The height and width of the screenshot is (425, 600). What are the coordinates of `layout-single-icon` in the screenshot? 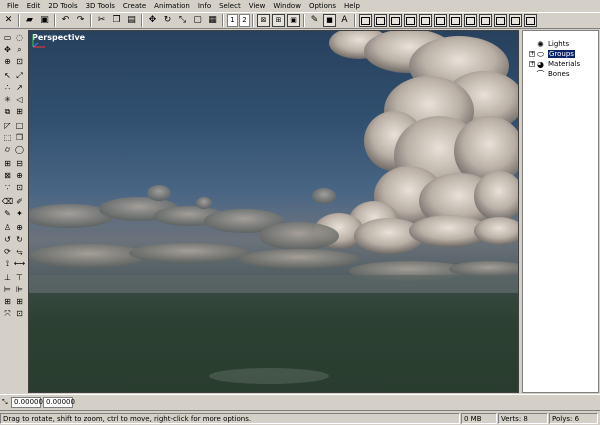 It's located at (365, 20).